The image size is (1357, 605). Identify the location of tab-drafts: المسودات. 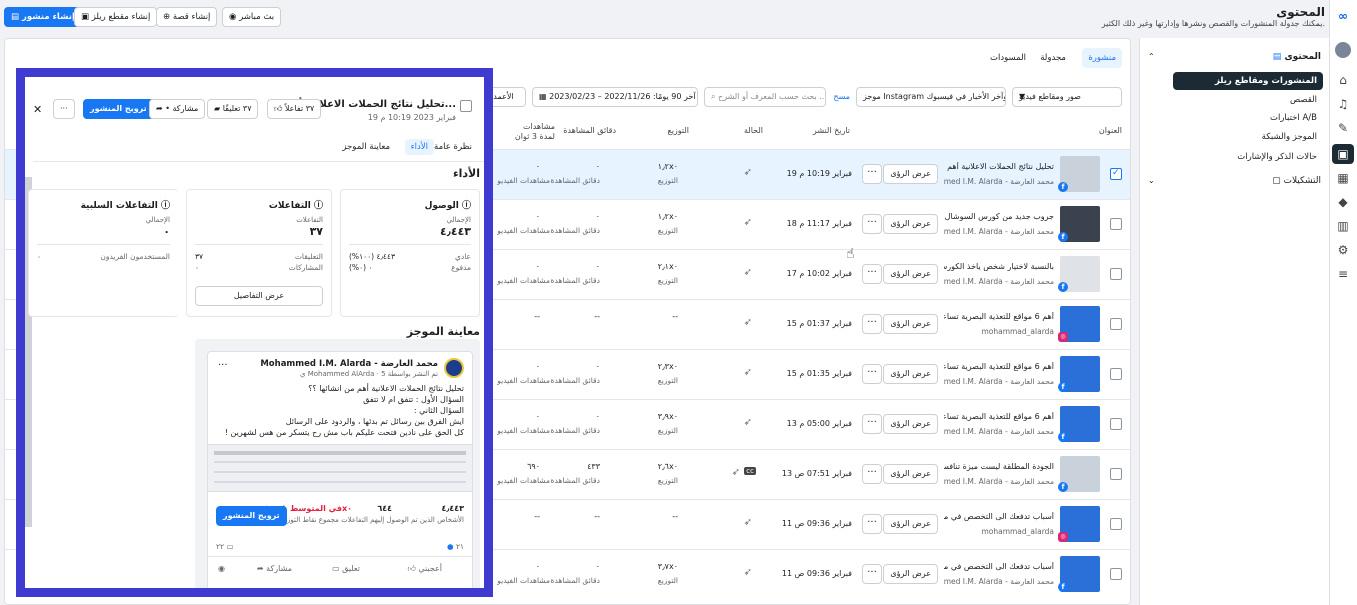
(1008, 58).